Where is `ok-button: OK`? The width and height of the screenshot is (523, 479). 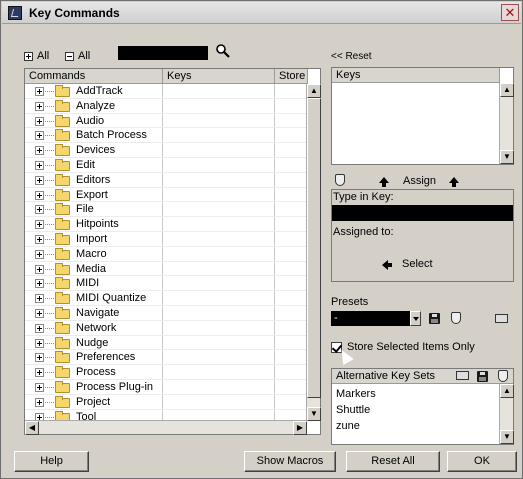 ok-button: OK is located at coordinates (482, 461).